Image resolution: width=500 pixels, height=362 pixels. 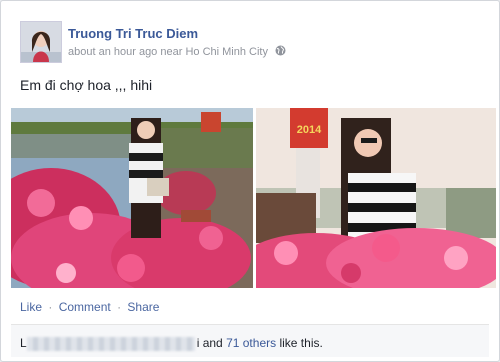 I want to click on comment-link: Comment, so click(x=85, y=307).